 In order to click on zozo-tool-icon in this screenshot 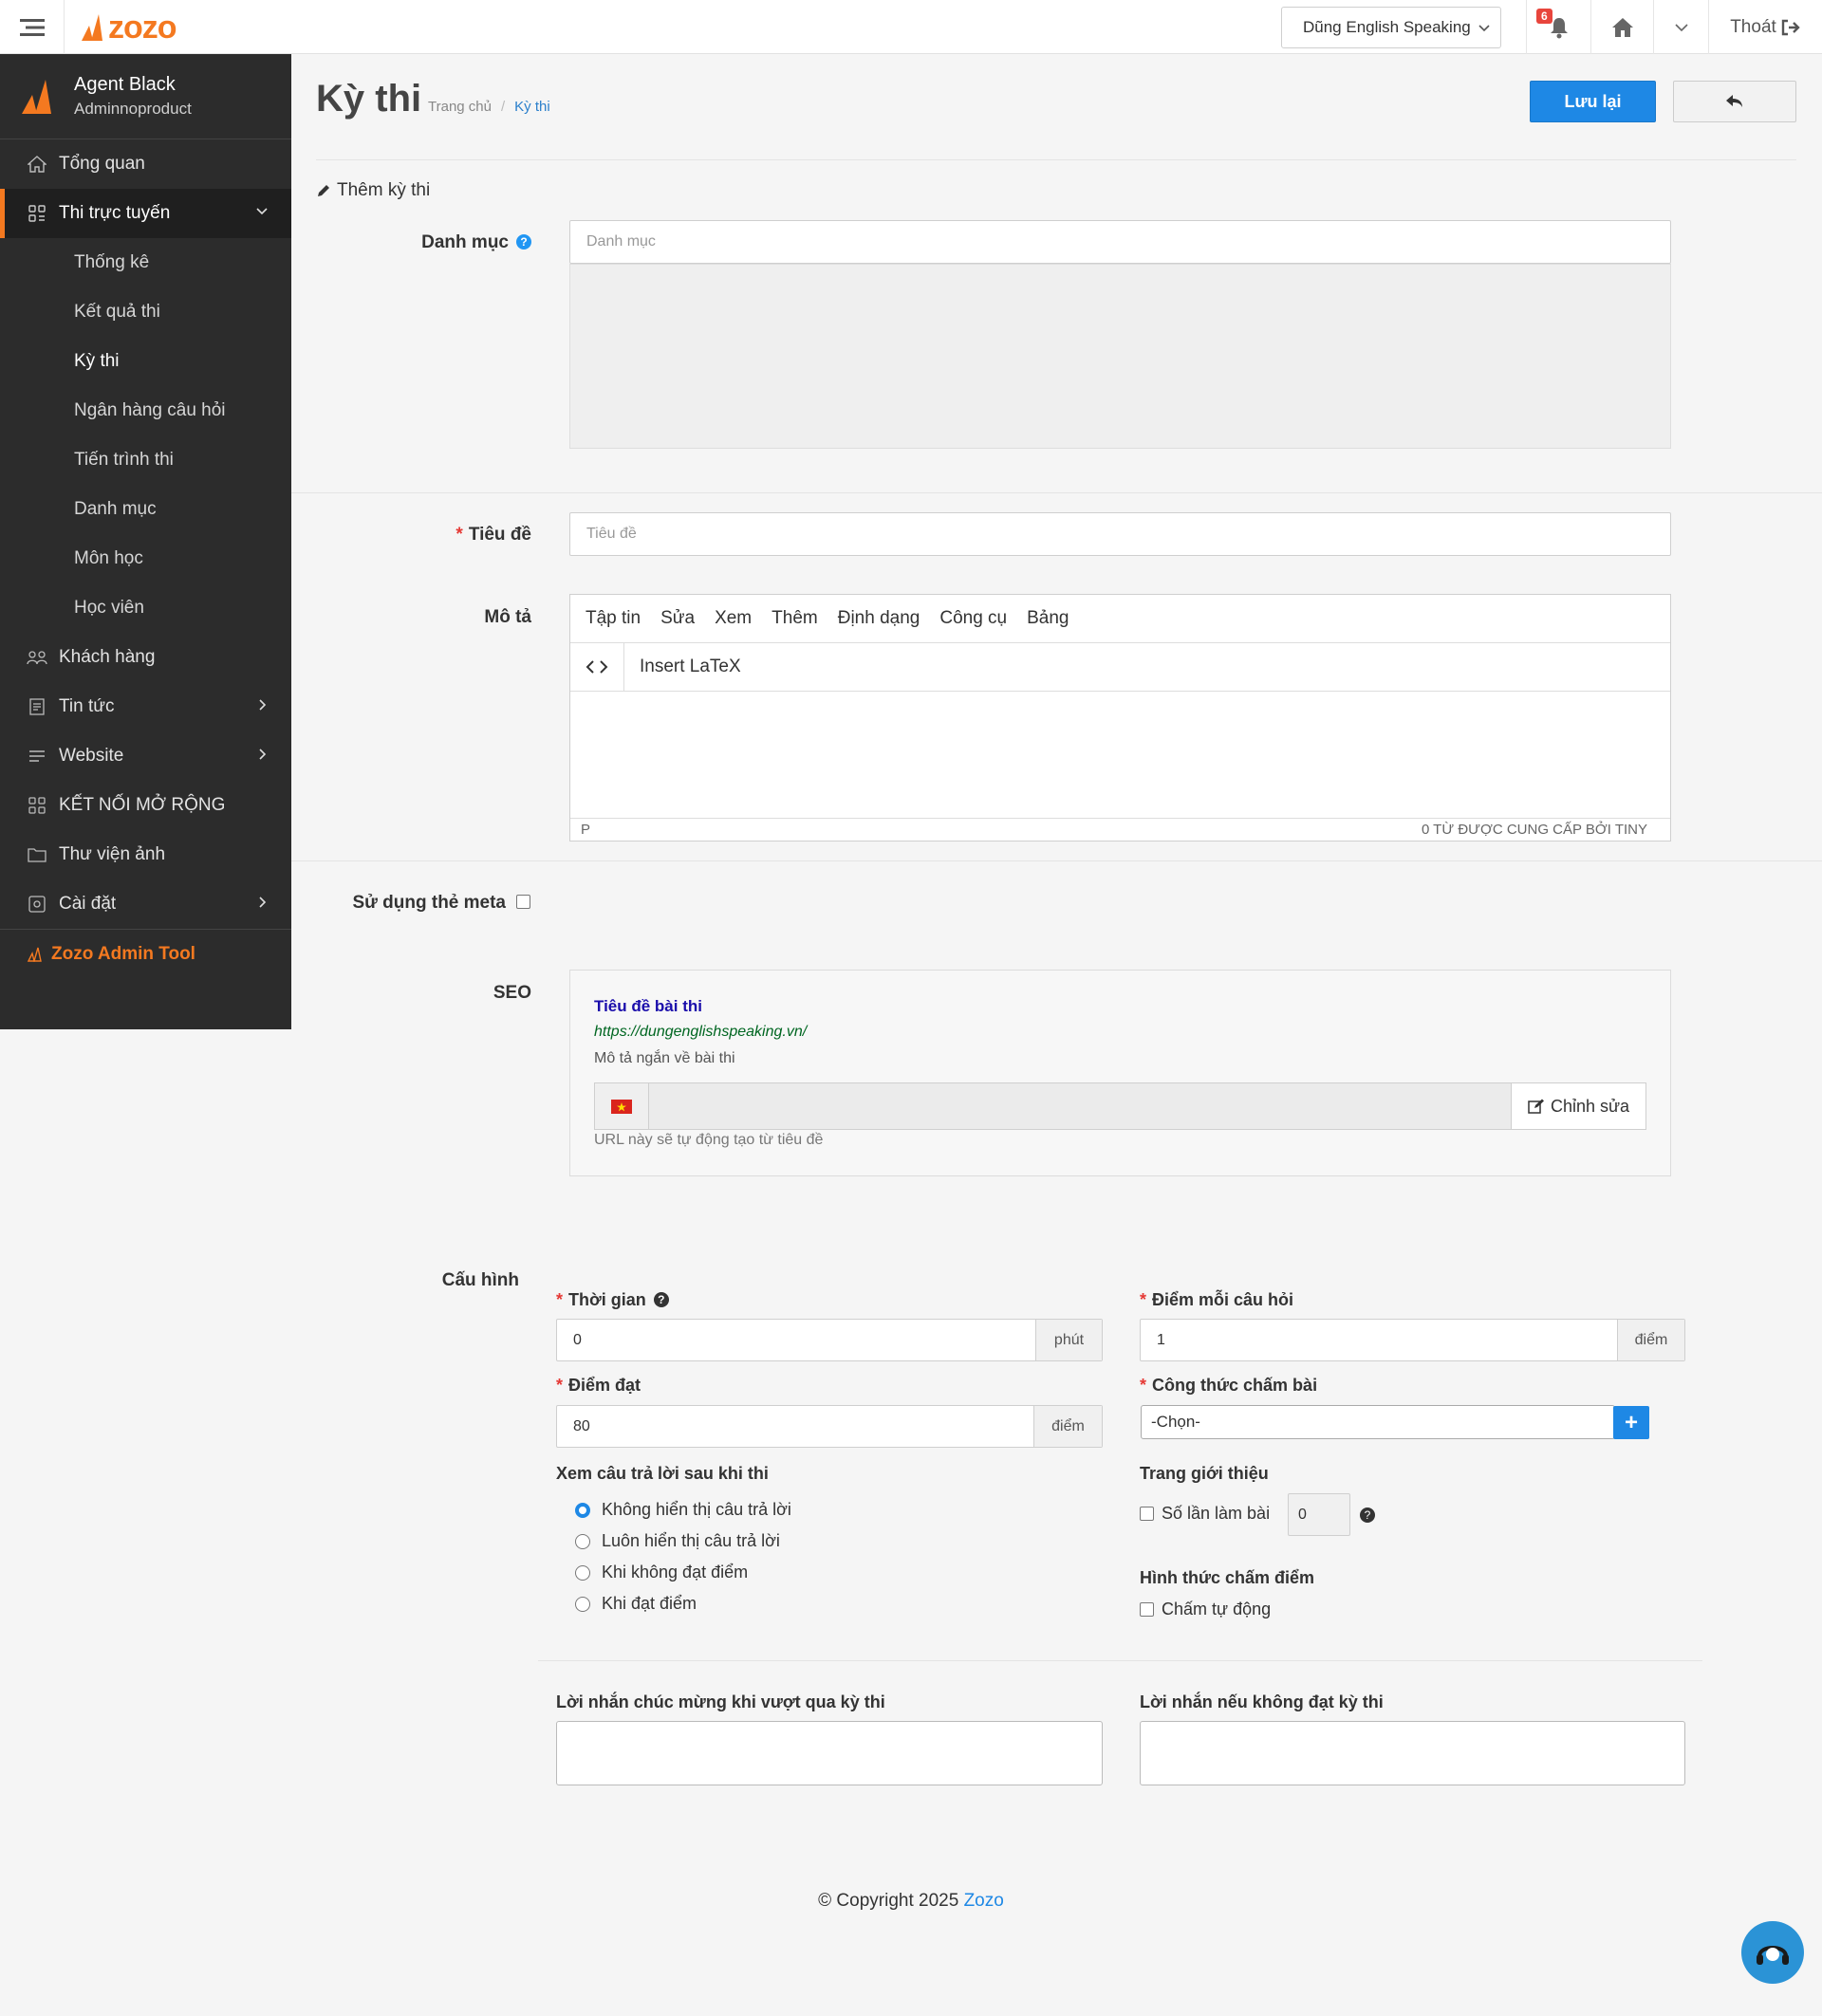, I will do `click(34, 954)`.